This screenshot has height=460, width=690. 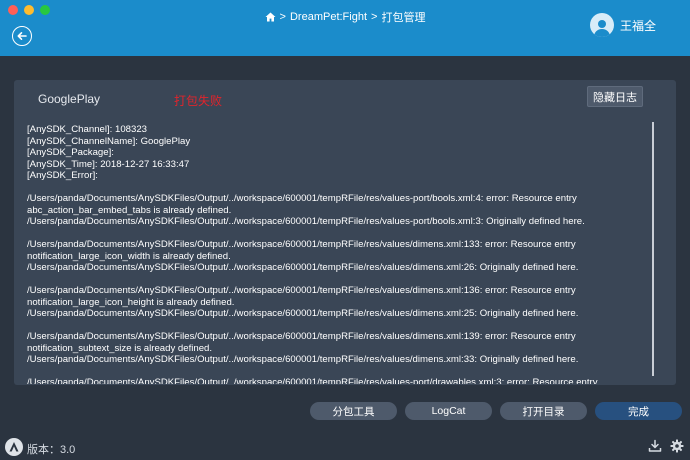 I want to click on footer-bar: 版本：3.0, so click(x=345, y=448).